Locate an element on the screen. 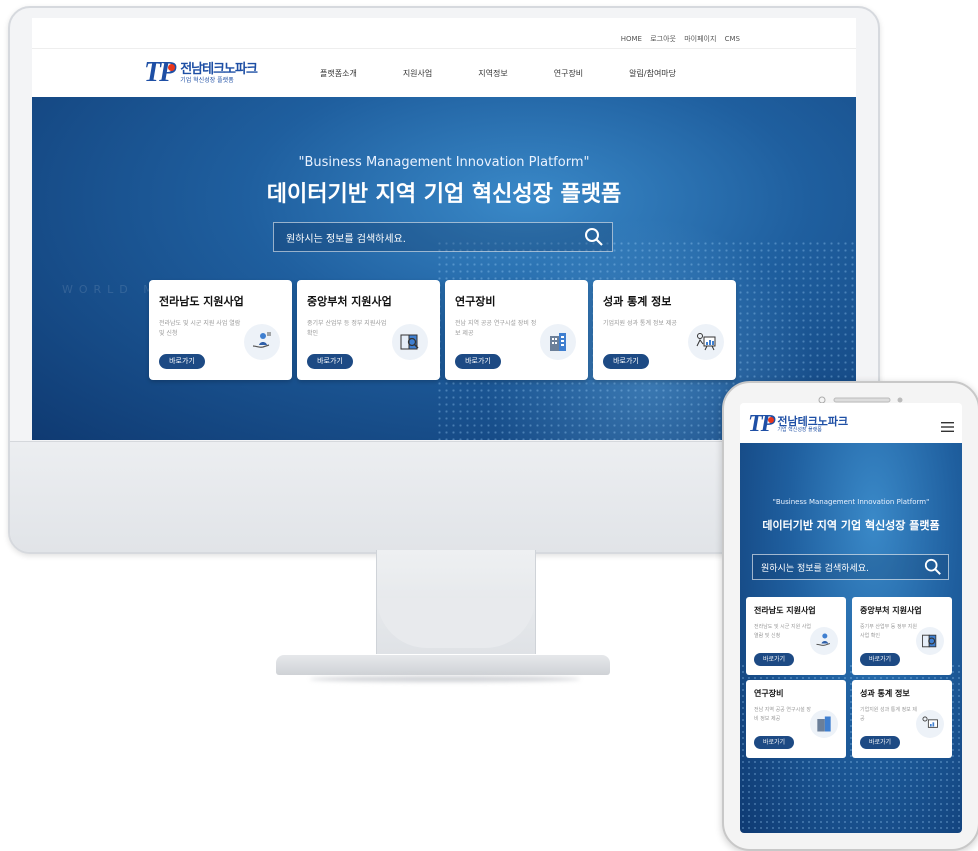 The height and width of the screenshot is (851, 978). top-link-logout: 로그아웃 is located at coordinates (663, 39).